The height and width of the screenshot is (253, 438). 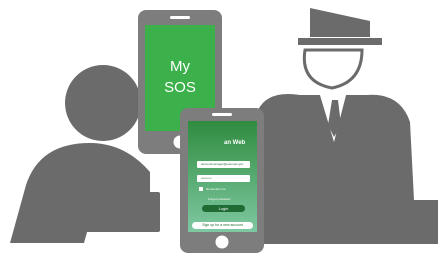 What do you see at coordinates (180, 87) in the screenshot?
I see `app-name-line-2: SOS` at bounding box center [180, 87].